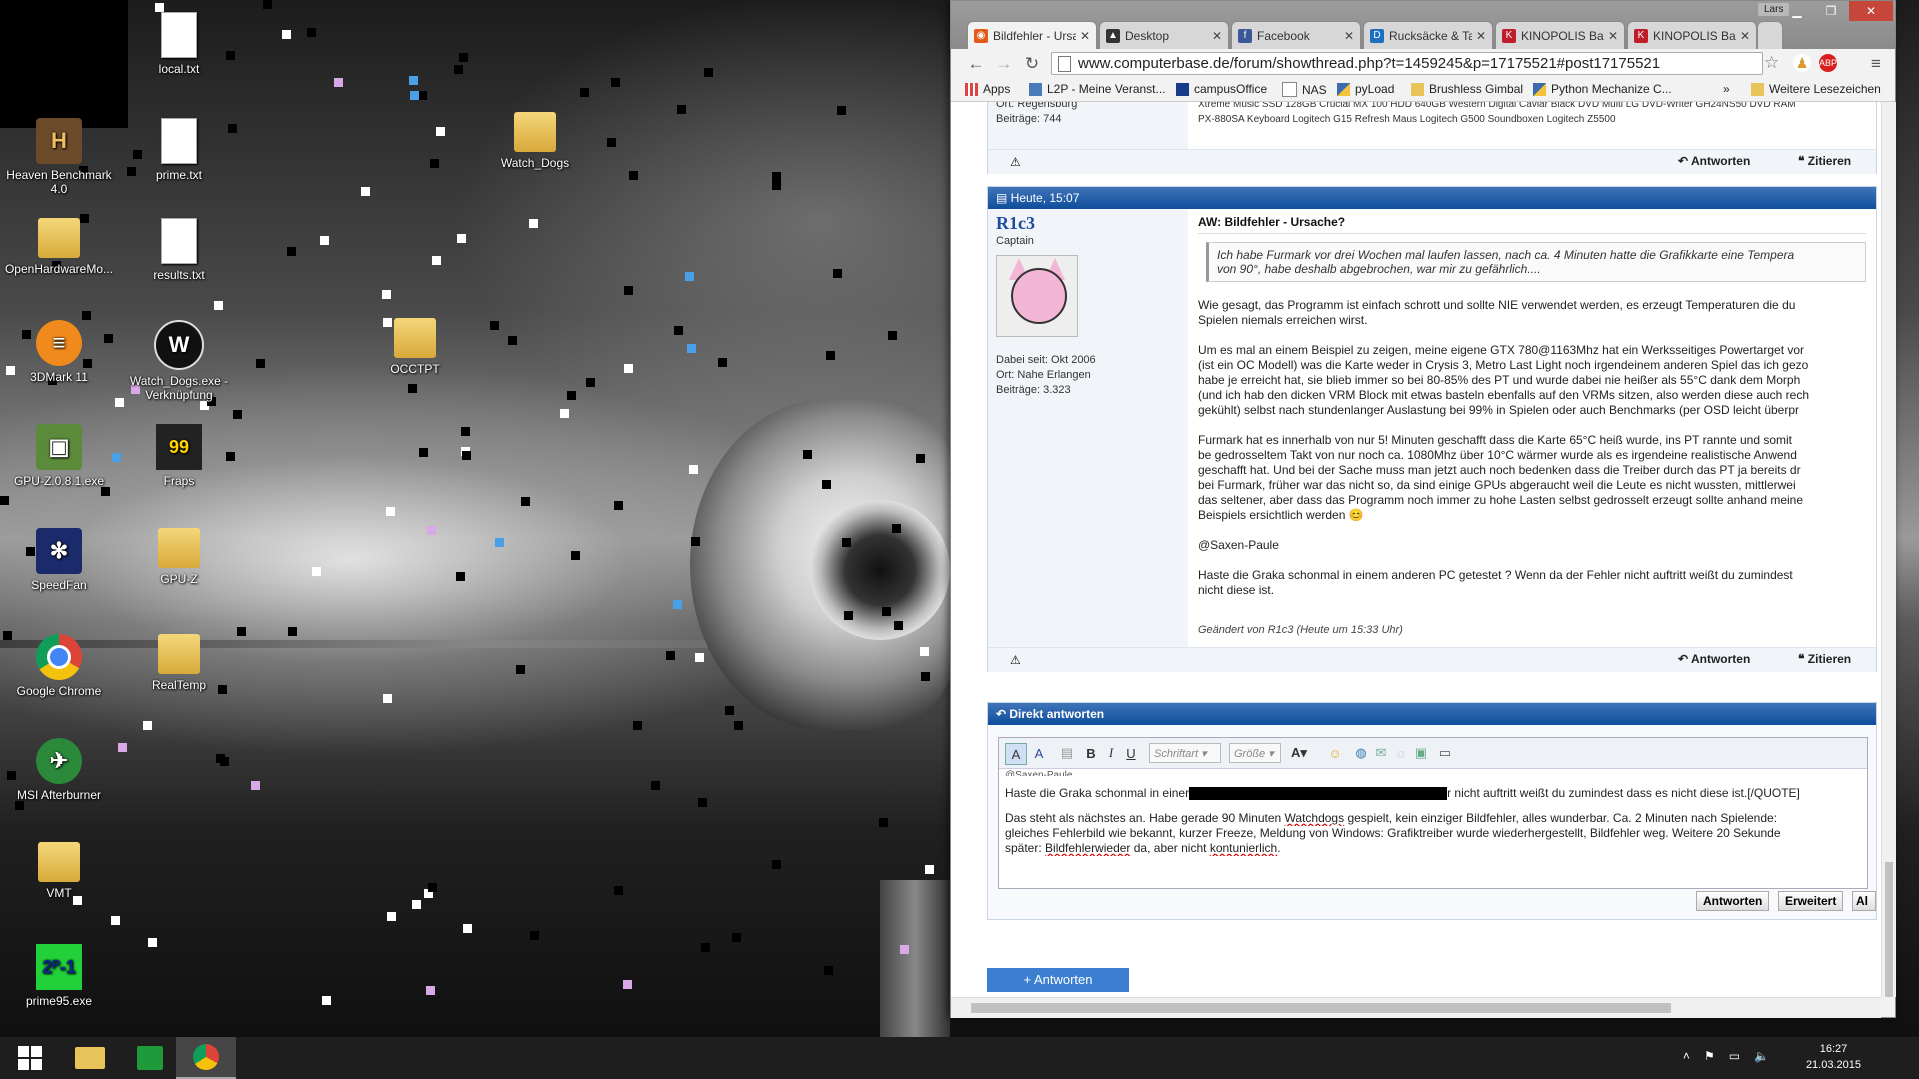 The width and height of the screenshot is (1919, 1079). I want to click on underline-icon: U, so click(1131, 753).